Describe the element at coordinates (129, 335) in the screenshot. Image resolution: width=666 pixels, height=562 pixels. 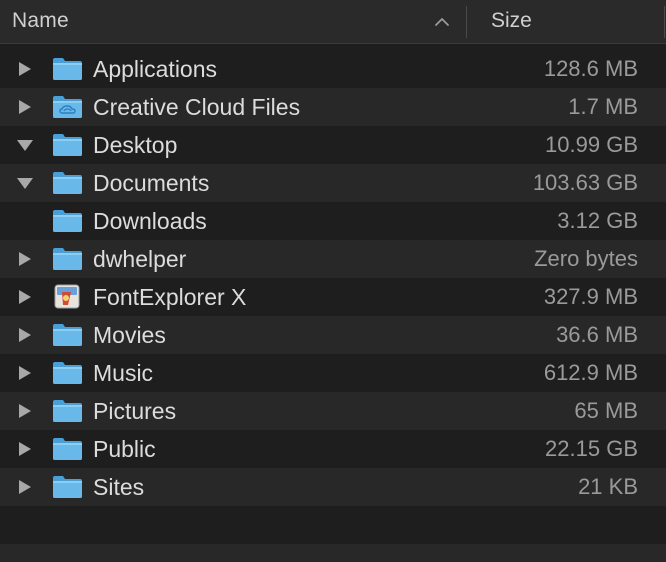
I see `file-name: Movies` at that location.